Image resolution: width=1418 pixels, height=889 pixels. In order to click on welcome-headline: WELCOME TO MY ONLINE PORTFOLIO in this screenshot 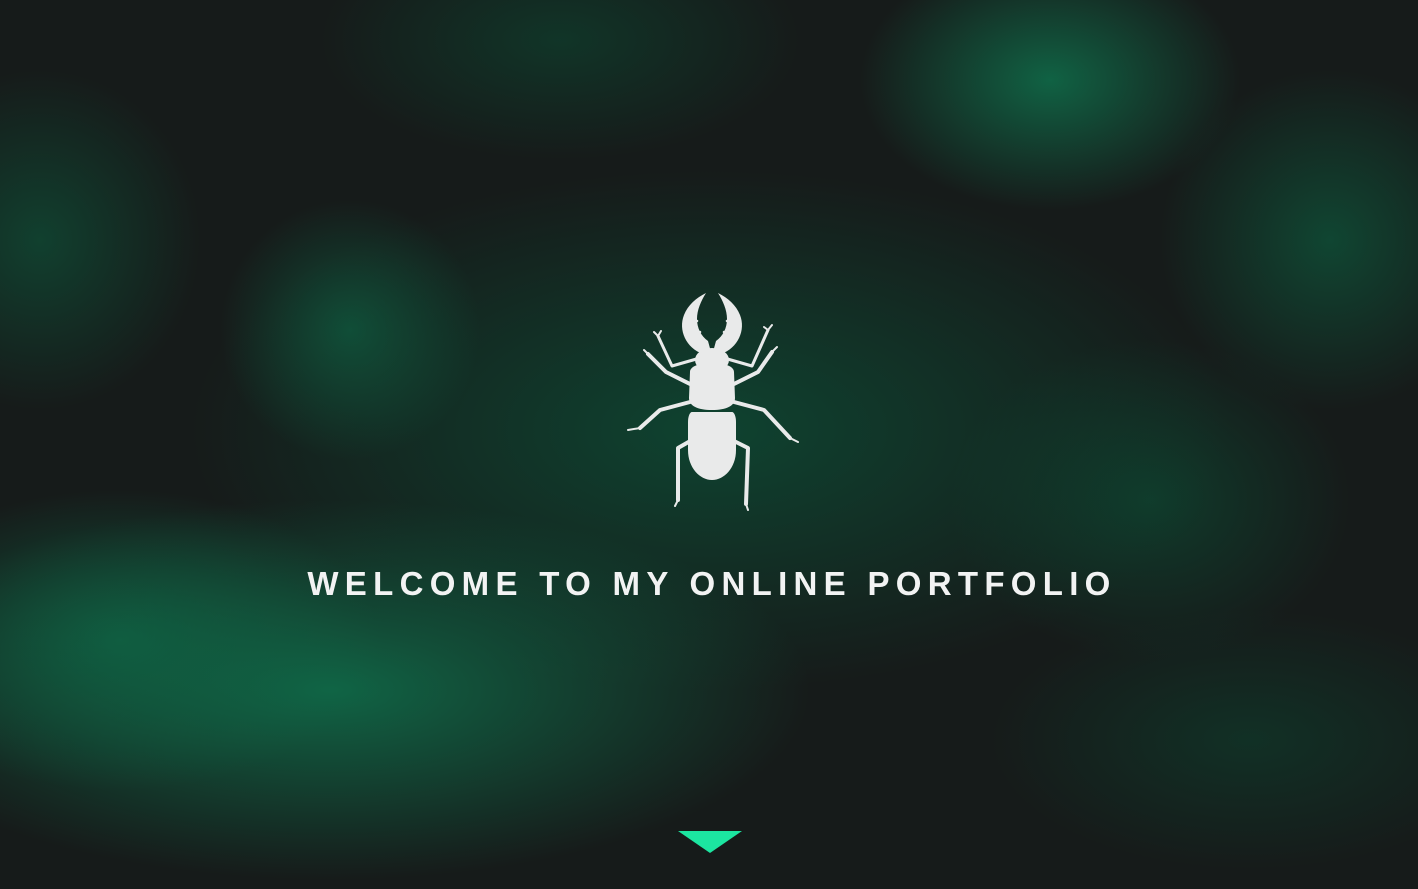, I will do `click(712, 583)`.